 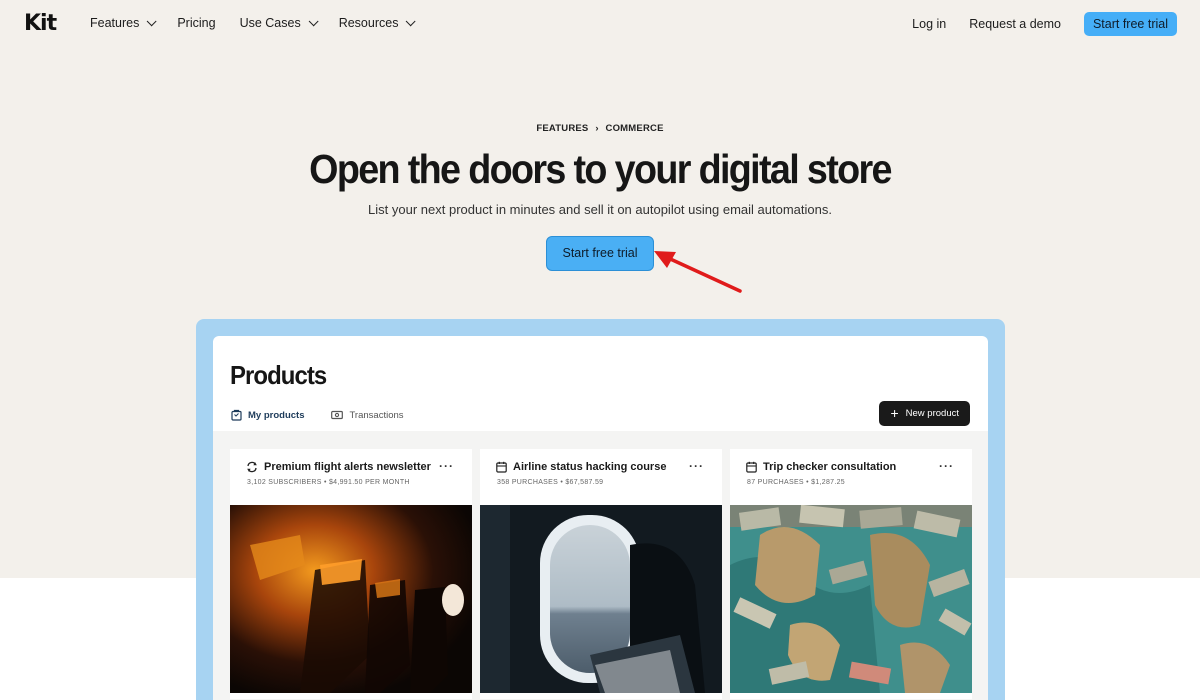 What do you see at coordinates (698, 272) in the screenshot?
I see `annotation-arrow-icon` at bounding box center [698, 272].